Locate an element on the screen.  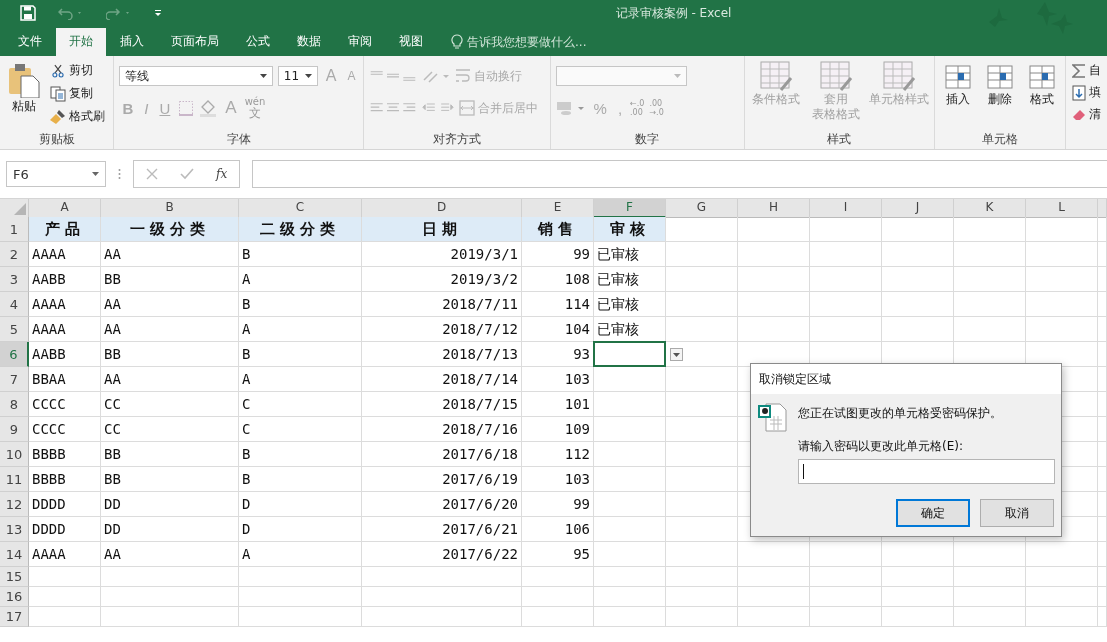
group-label: 剪贴板 is located at coordinates (56, 139).